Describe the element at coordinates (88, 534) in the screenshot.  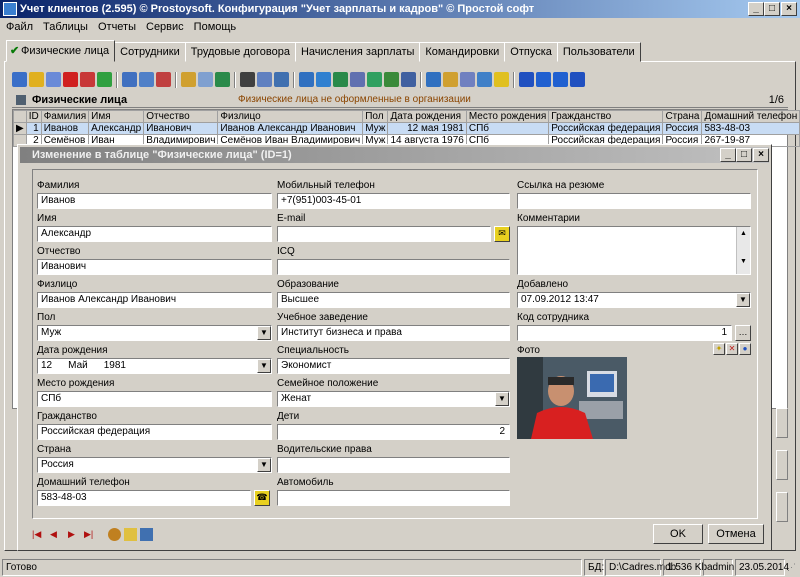
I see `last-icon: ▶|` at that location.